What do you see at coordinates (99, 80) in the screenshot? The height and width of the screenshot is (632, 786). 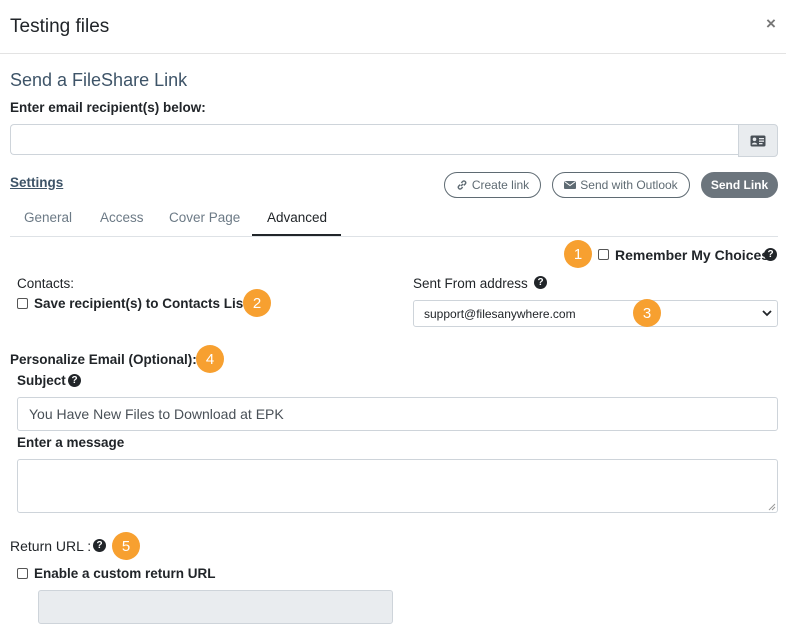 I see `section-title: Send a FileShare Link` at bounding box center [99, 80].